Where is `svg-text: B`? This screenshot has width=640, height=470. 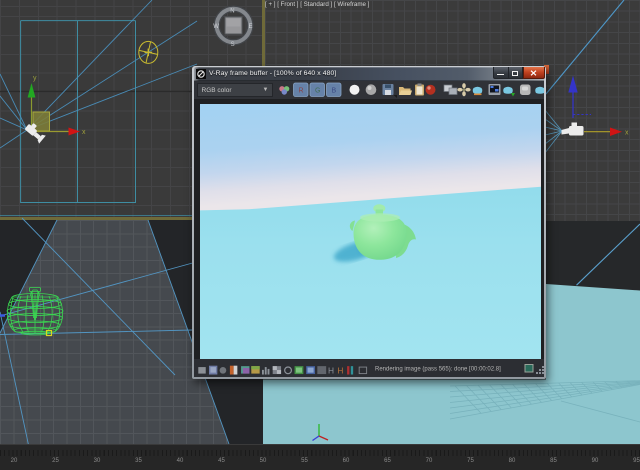 svg-text: B is located at coordinates (334, 91).